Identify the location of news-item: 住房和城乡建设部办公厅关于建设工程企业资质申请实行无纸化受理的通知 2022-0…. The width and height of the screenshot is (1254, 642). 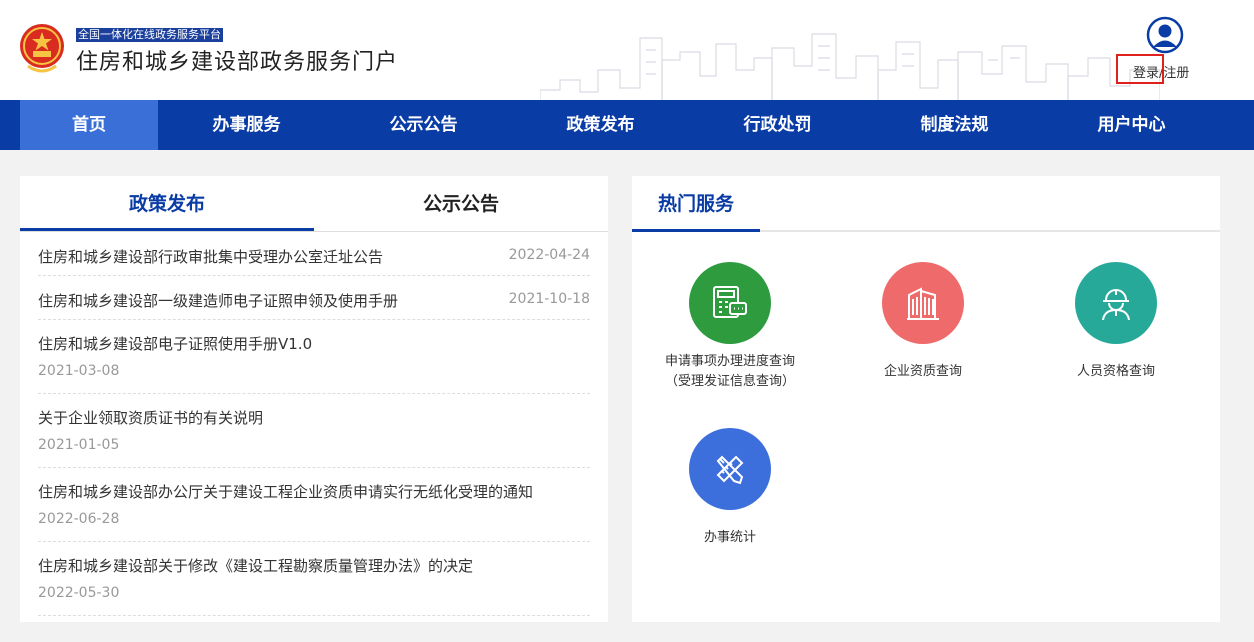
(314, 505).